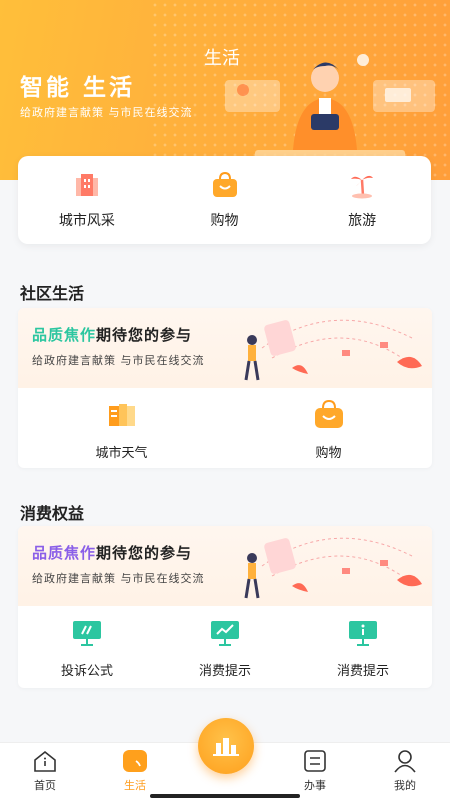 The image size is (450, 800). What do you see at coordinates (330, 109) in the screenshot?
I see `hero-illustration` at bounding box center [330, 109].